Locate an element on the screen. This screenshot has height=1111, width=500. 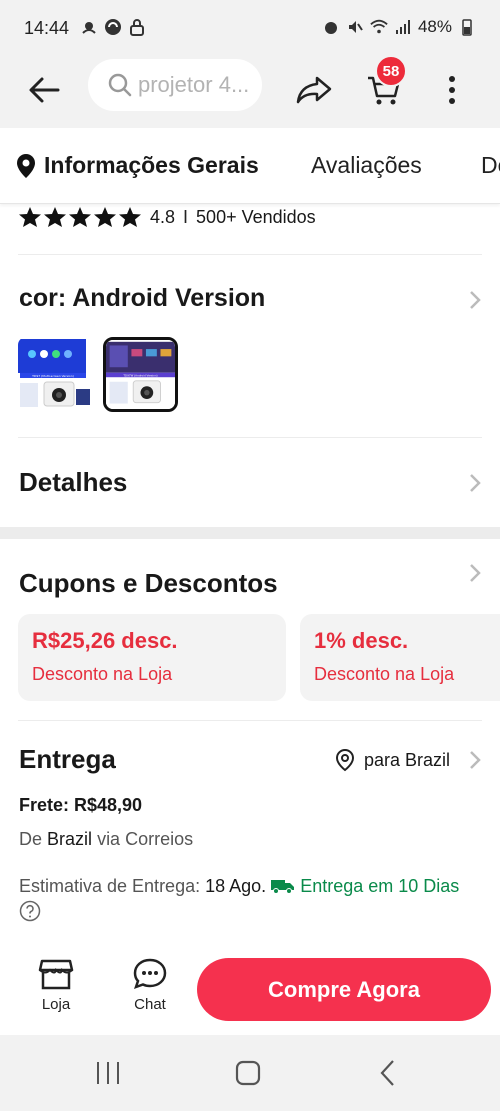
ship-to-selector: para Brazil is located at coordinates (392, 760).